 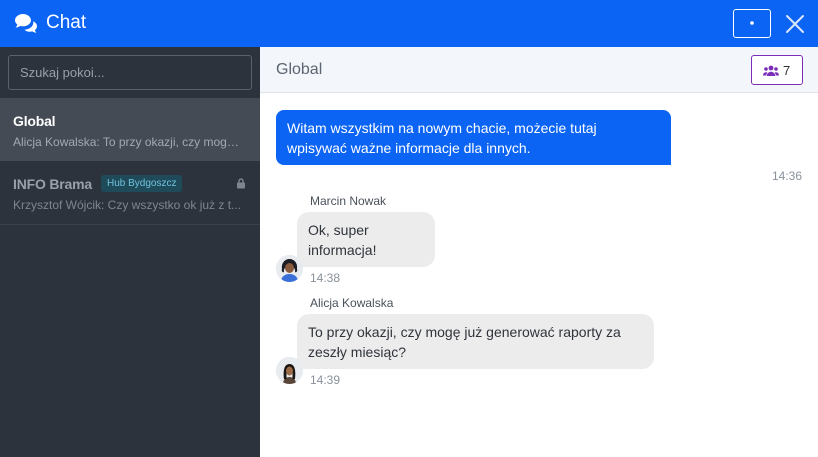 I want to click on chat-header: Chat, so click(x=409, y=23).